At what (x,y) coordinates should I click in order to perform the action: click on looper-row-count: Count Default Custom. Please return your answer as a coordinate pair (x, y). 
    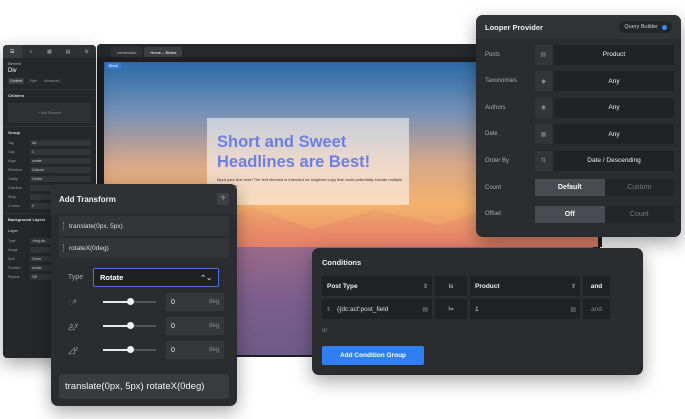
    Looking at the image, I should click on (579, 188).